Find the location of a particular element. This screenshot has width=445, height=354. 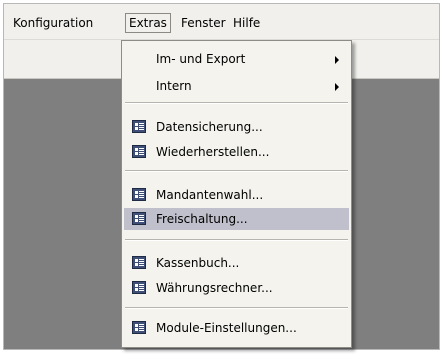

menu-item-label: Intern is located at coordinates (174, 86).